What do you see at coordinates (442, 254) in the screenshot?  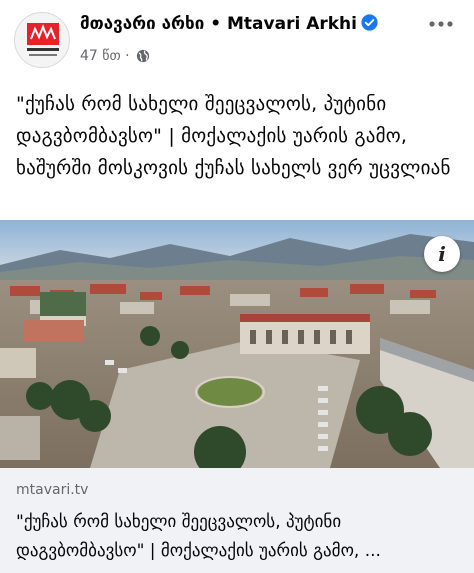 I see `info-button: i` at bounding box center [442, 254].